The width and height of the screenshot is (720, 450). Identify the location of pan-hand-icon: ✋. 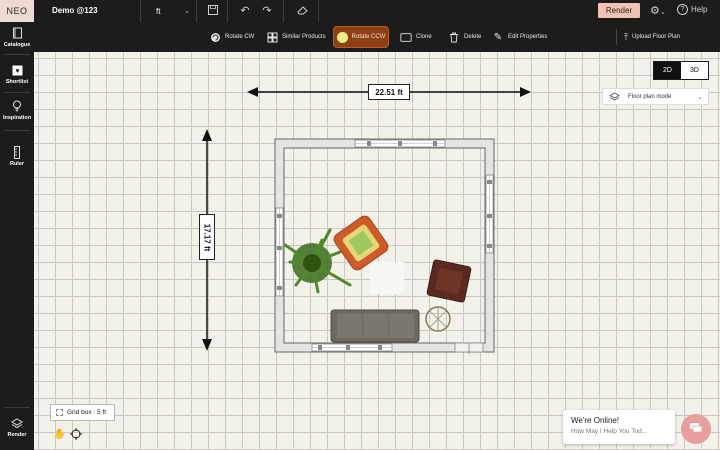
(60, 434).